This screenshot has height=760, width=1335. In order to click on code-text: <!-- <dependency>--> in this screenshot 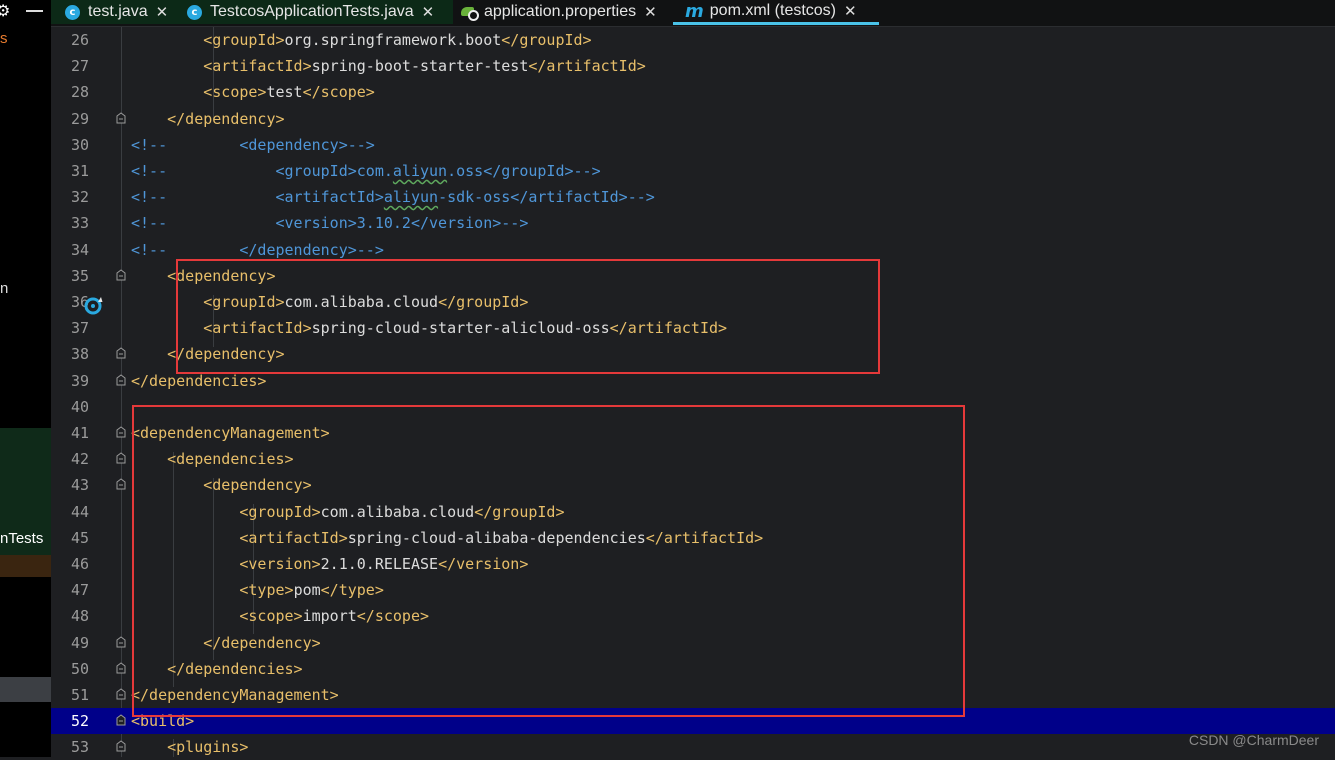, I will do `click(253, 145)`.